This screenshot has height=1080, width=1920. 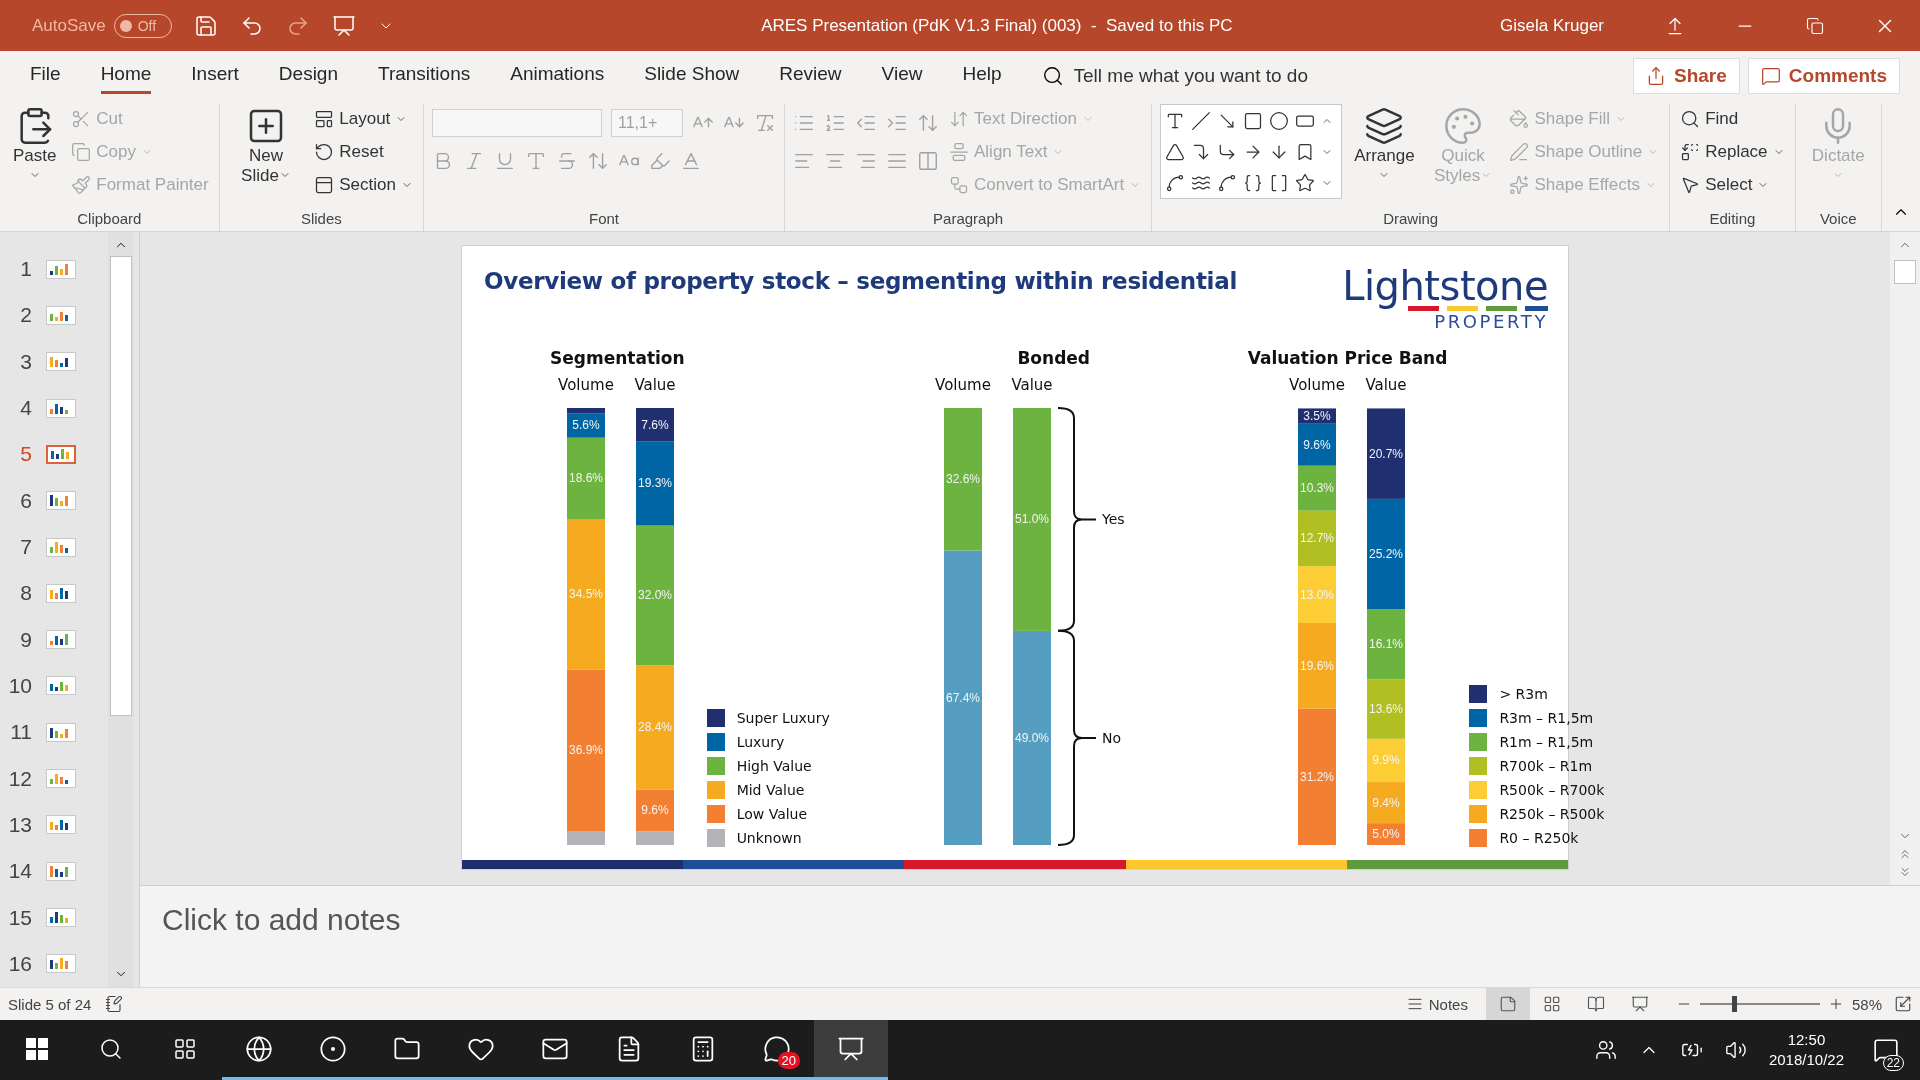 What do you see at coordinates (1686, 75) in the screenshot?
I see `share-button: Share` at bounding box center [1686, 75].